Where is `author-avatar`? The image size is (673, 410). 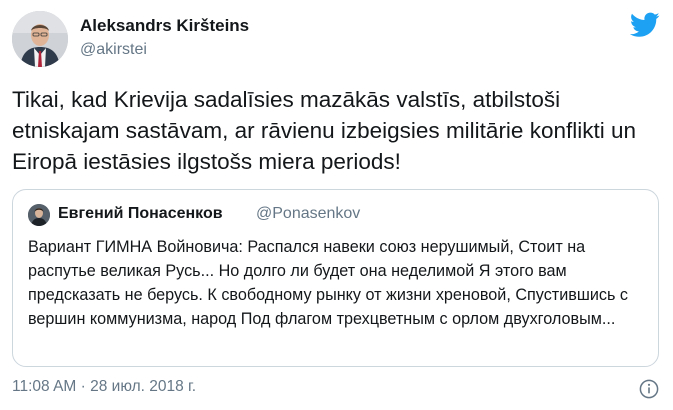
author-avatar is located at coordinates (40, 39).